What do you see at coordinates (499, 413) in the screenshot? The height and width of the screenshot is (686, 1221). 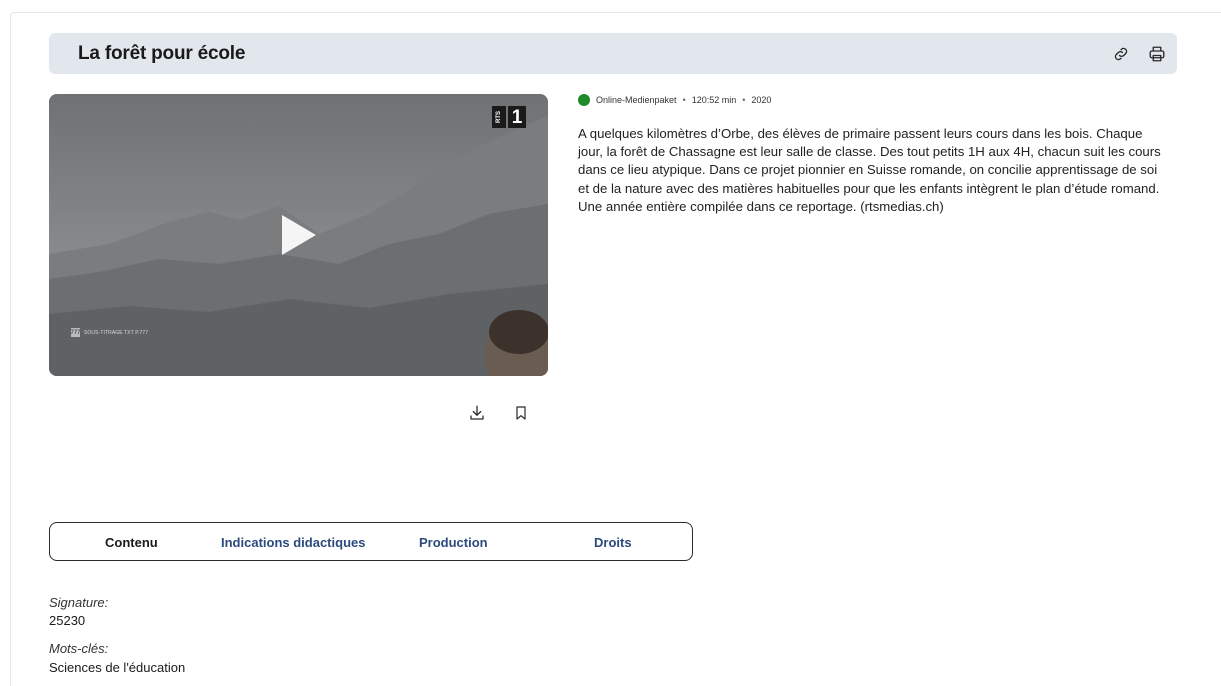 I see `media-actions` at bounding box center [499, 413].